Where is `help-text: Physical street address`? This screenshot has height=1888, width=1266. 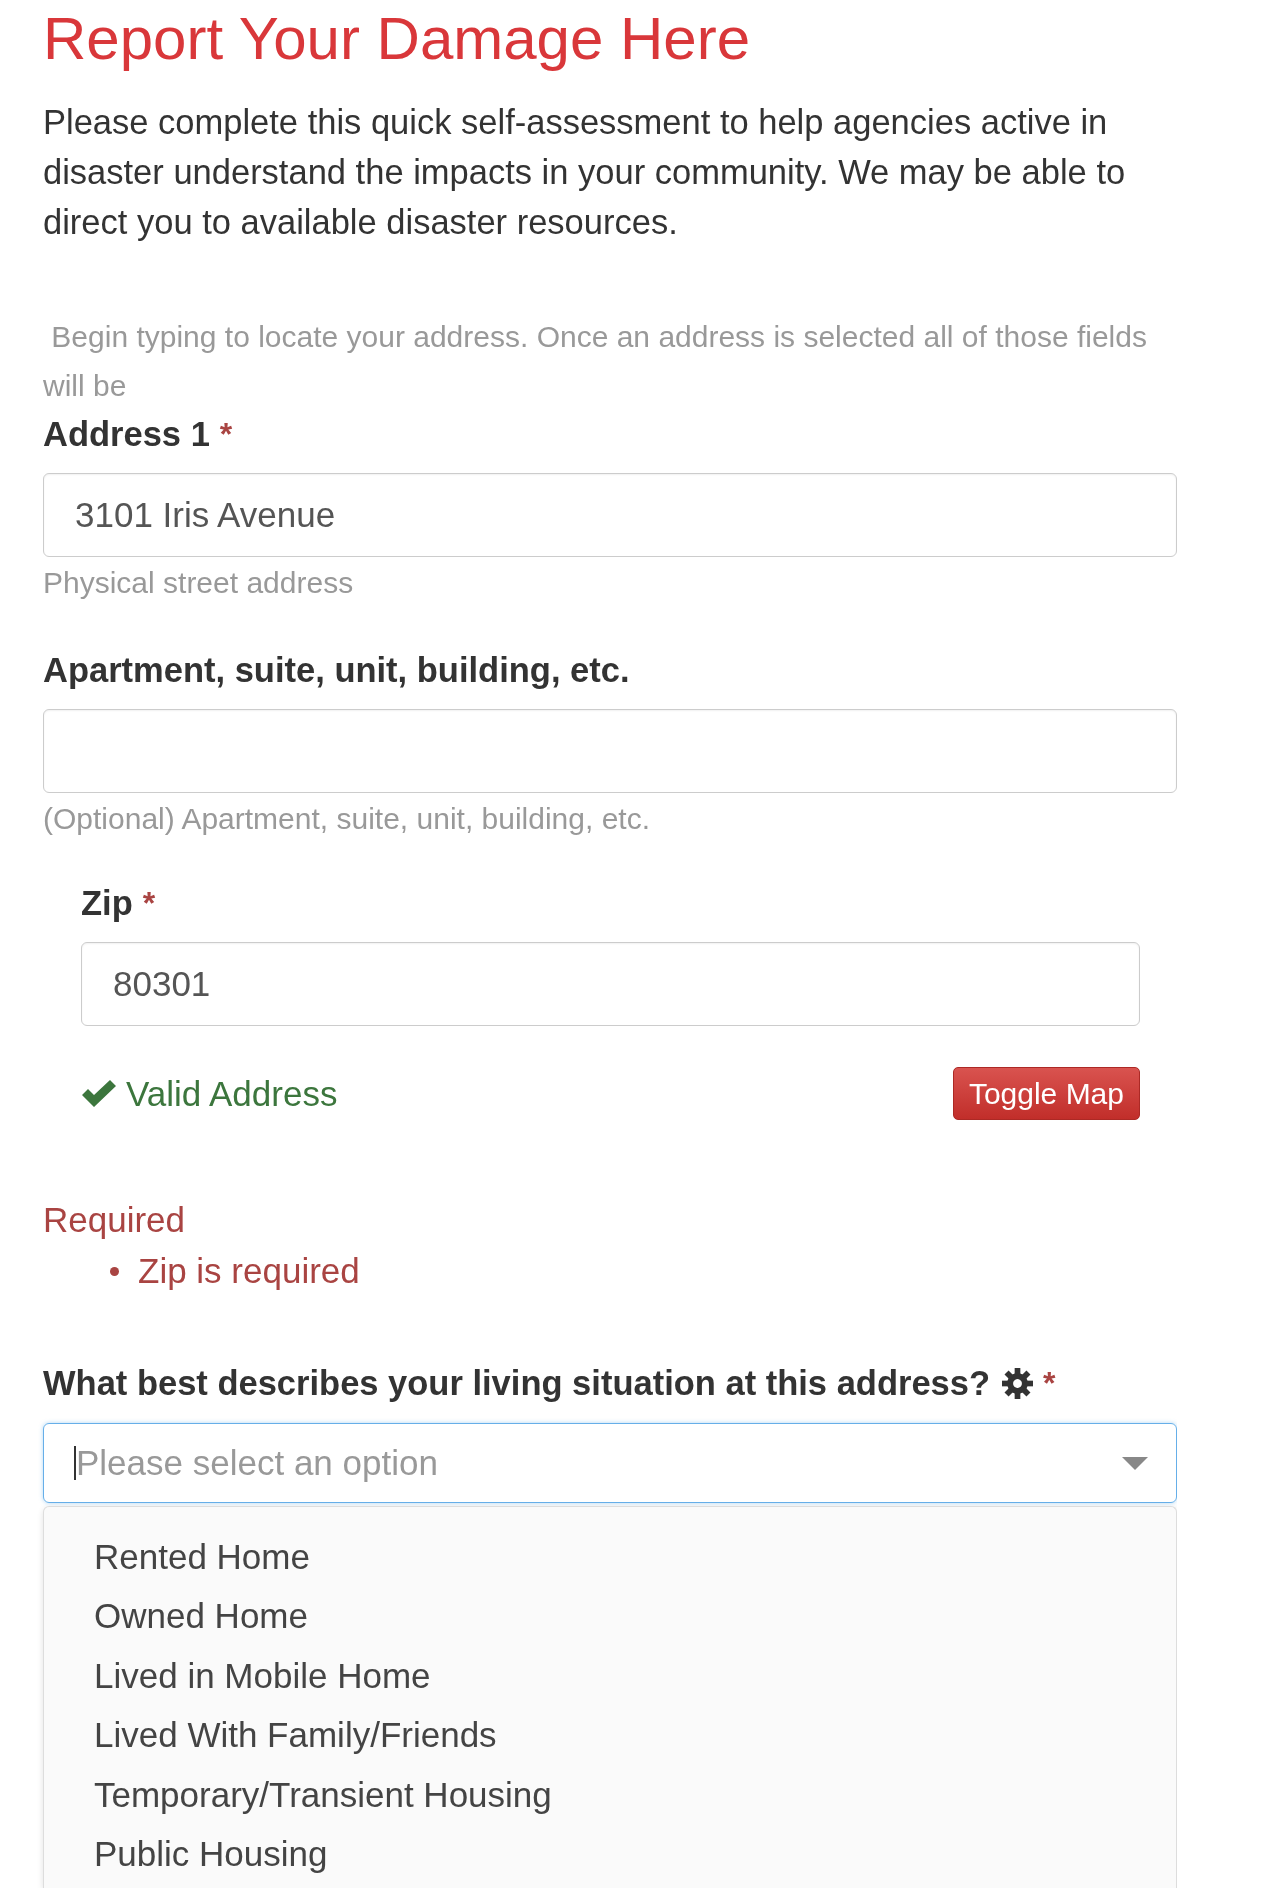 help-text: Physical street address is located at coordinates (199, 583).